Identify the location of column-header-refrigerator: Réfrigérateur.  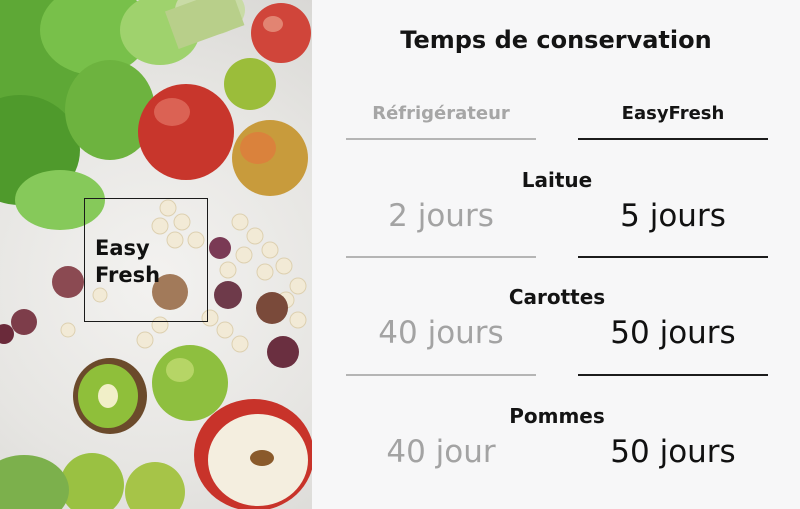
(441, 113).